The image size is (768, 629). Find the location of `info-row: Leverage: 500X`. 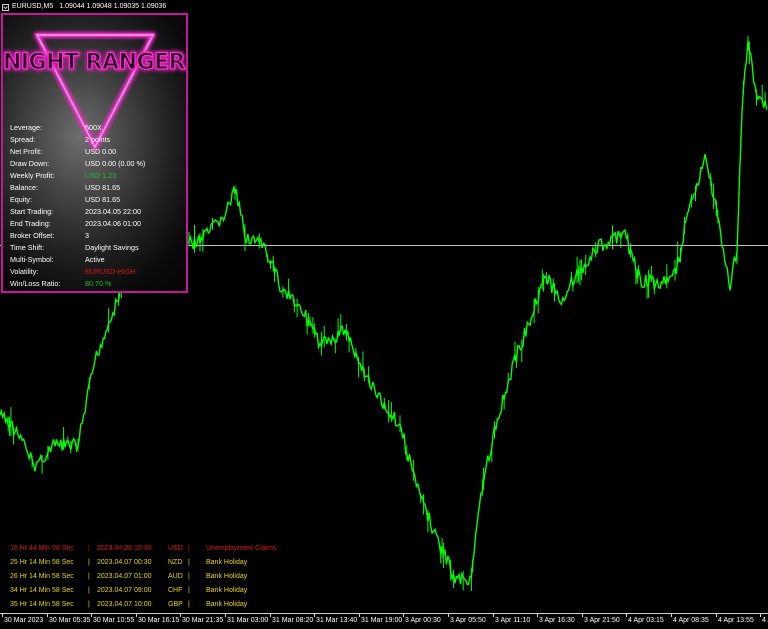

info-row: Leverage: 500X is located at coordinates (98, 128).